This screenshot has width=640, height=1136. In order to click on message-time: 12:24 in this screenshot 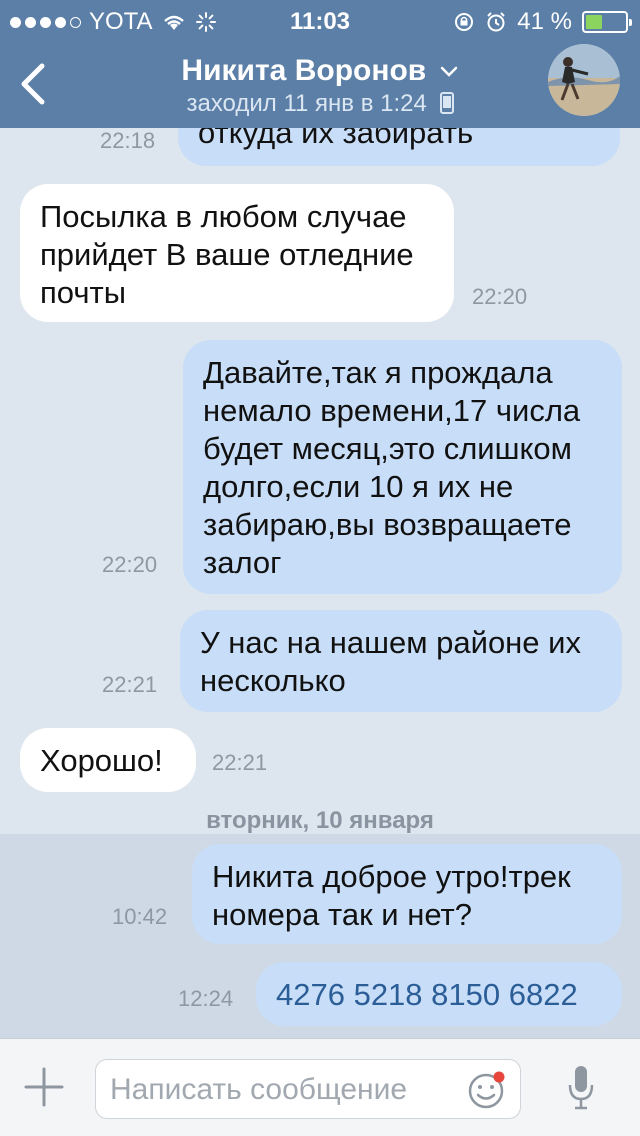, I will do `click(206, 998)`.